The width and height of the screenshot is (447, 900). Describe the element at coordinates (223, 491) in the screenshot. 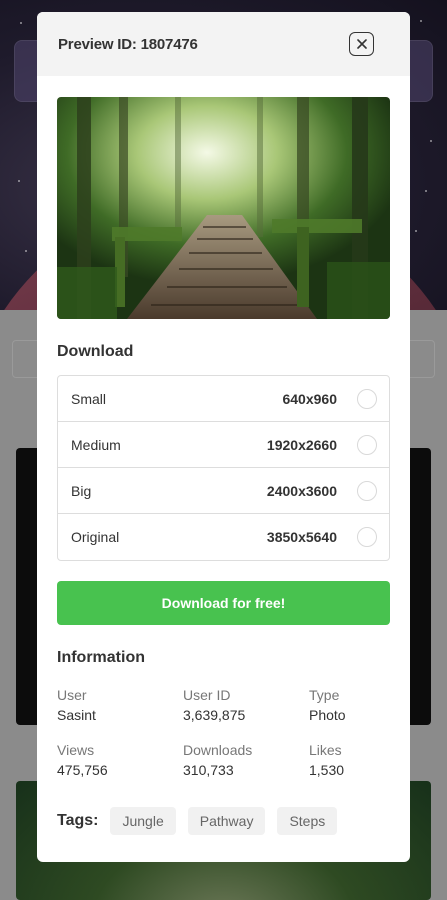

I see `size-option-big: Big 2400x3600` at that location.